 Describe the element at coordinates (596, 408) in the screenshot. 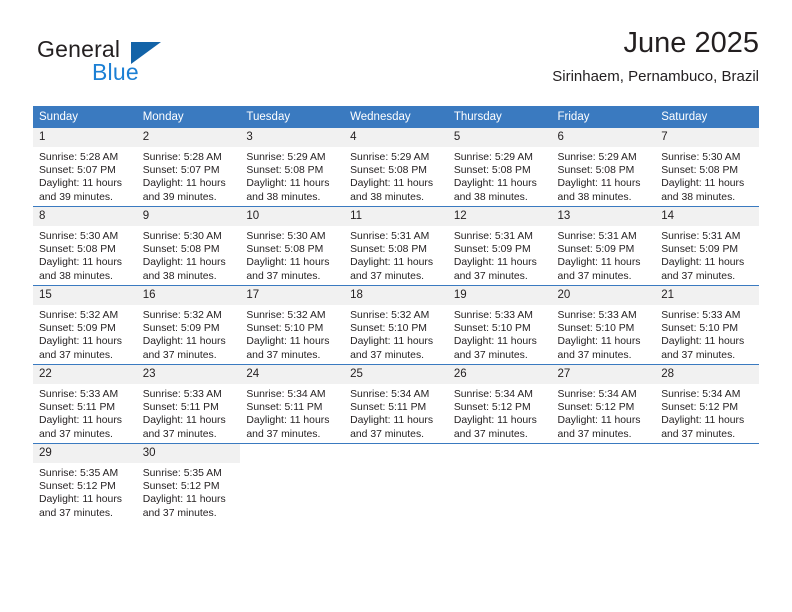

I see `sunset-text: Sunset: 5:12 PM` at that location.